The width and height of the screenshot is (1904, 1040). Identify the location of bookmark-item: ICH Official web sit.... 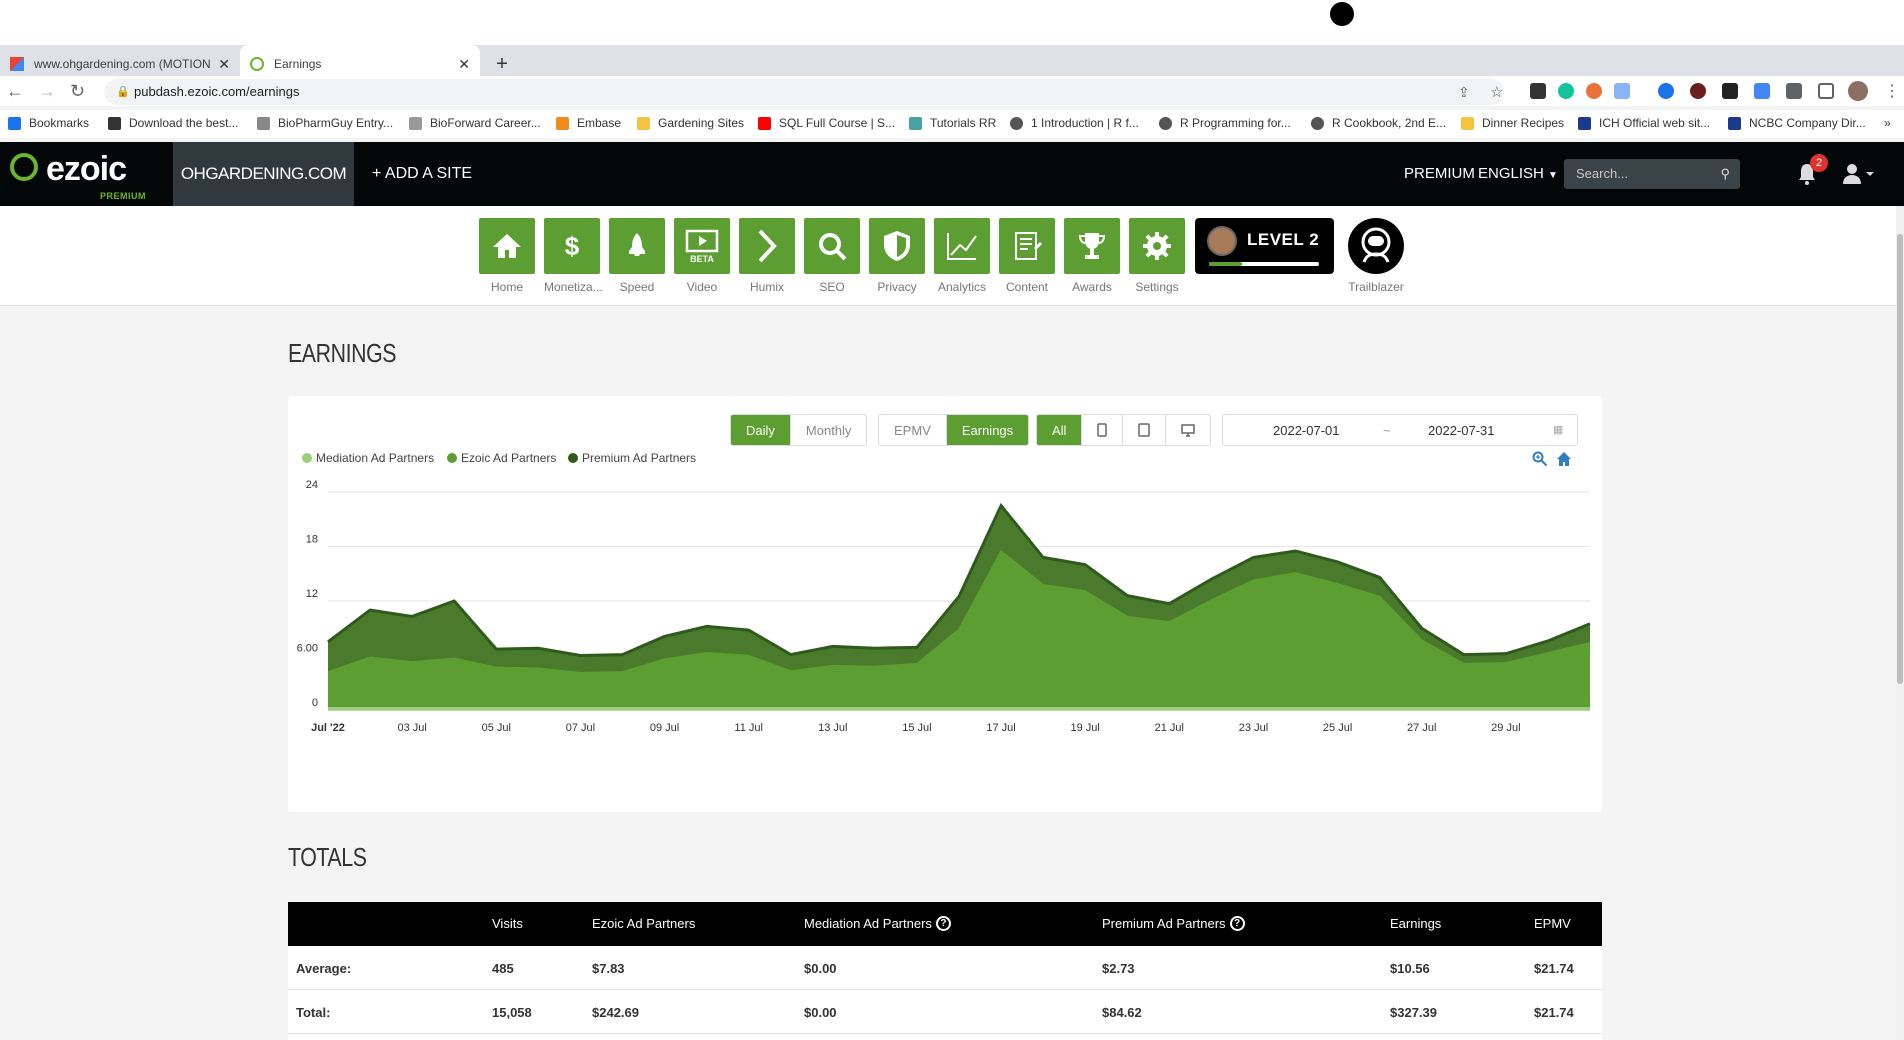
(1644, 123).